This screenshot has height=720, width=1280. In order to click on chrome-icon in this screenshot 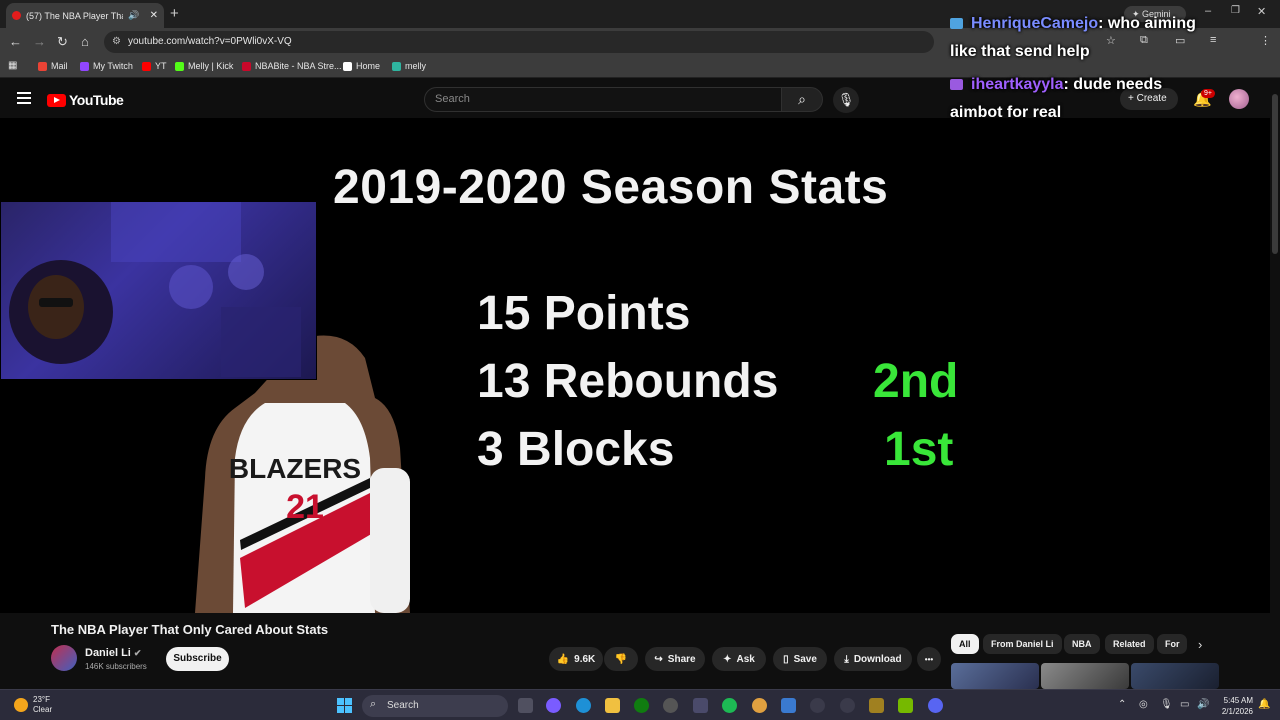, I will do `click(759, 705)`.